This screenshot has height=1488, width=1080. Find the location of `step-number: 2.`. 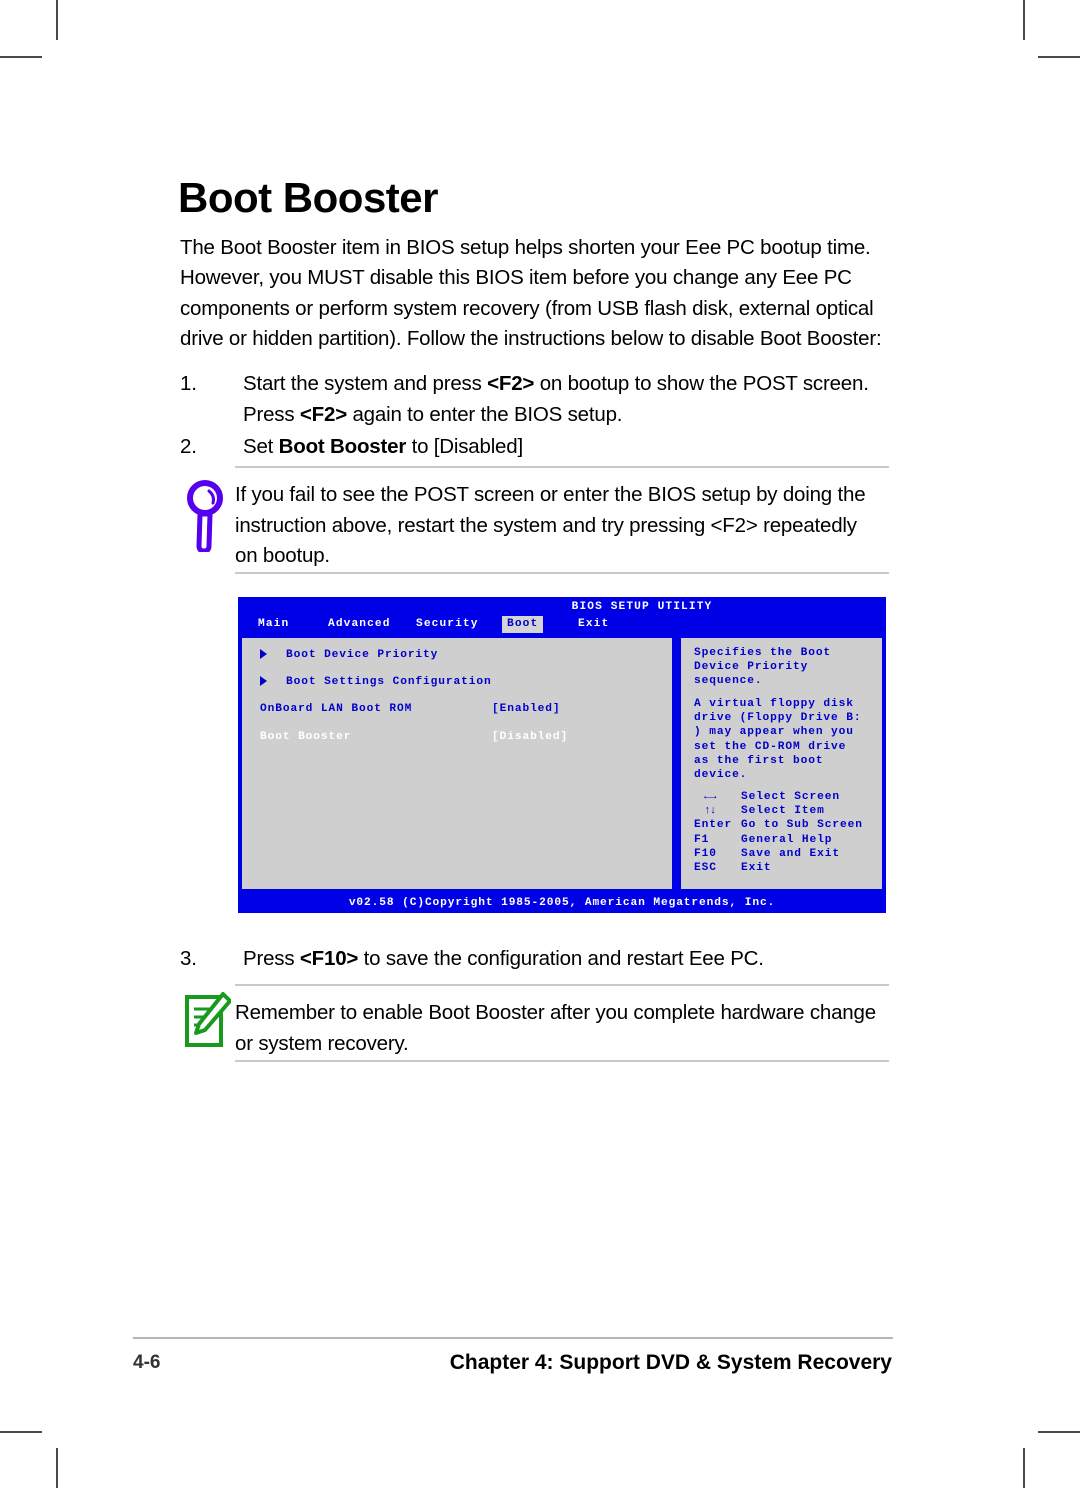

step-number: 2. is located at coordinates (188, 446).